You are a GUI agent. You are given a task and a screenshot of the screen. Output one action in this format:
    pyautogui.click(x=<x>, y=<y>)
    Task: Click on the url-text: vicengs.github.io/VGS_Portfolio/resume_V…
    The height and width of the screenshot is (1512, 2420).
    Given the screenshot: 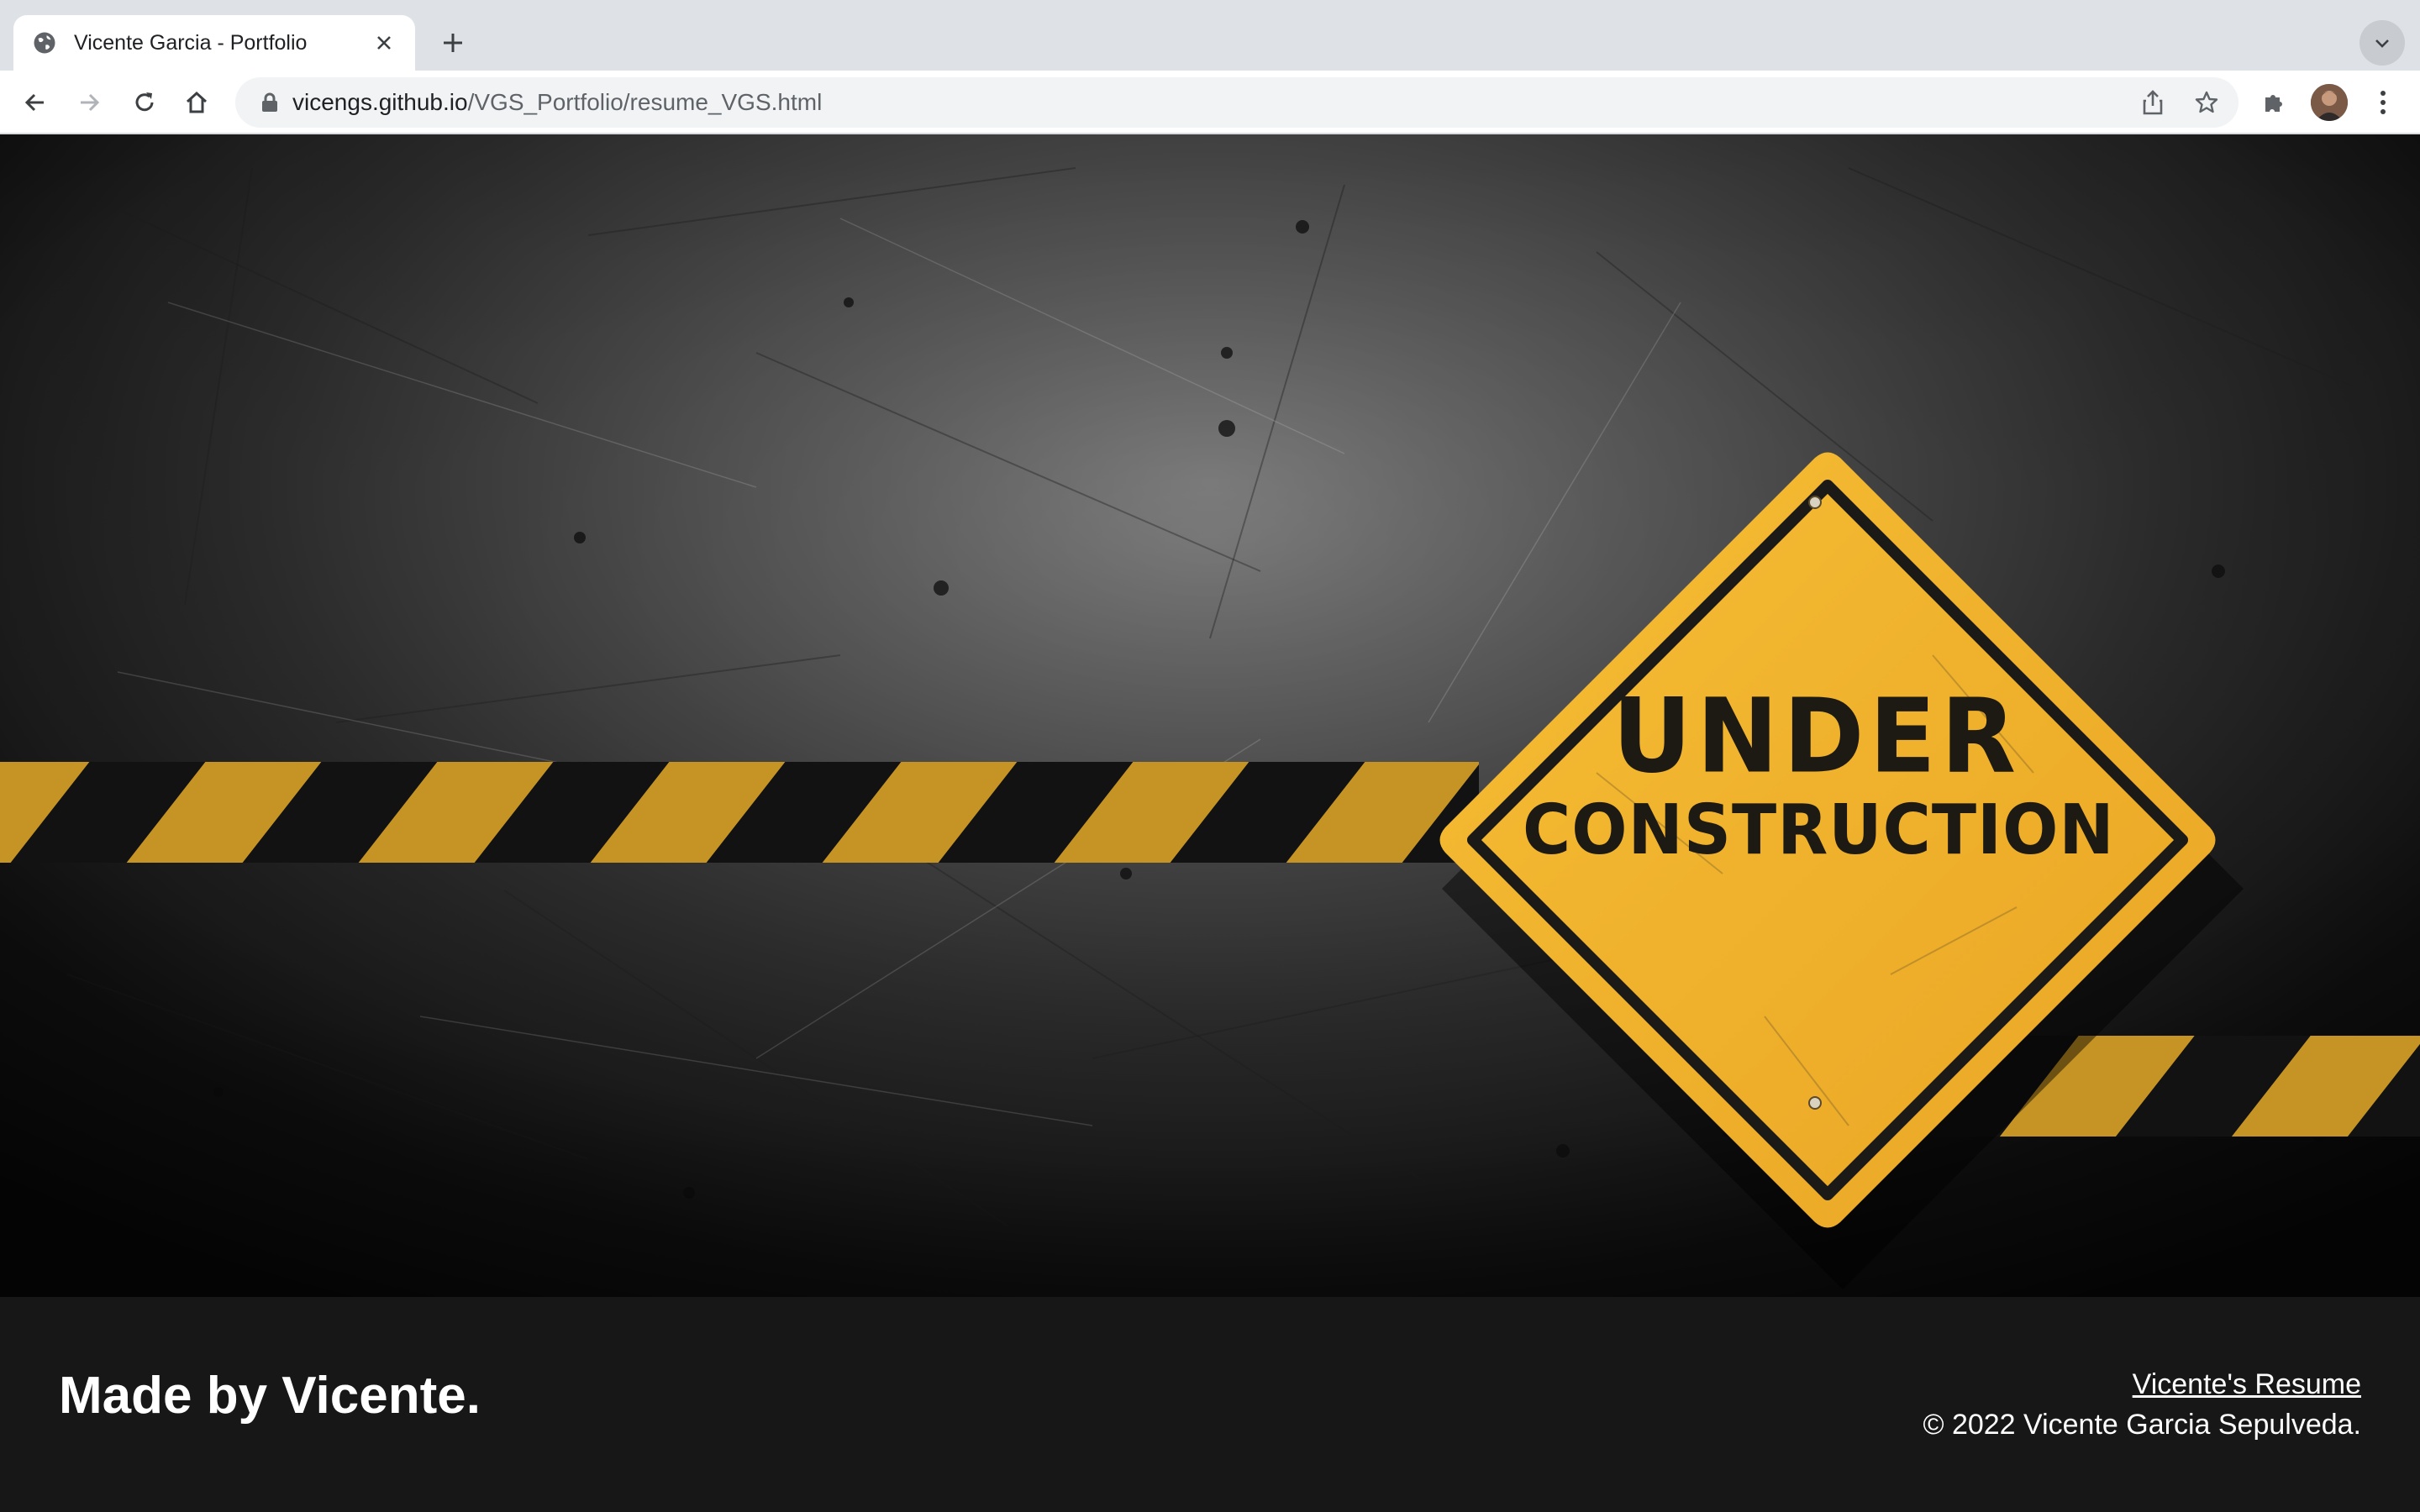 What is the action you would take?
    pyautogui.click(x=557, y=102)
    